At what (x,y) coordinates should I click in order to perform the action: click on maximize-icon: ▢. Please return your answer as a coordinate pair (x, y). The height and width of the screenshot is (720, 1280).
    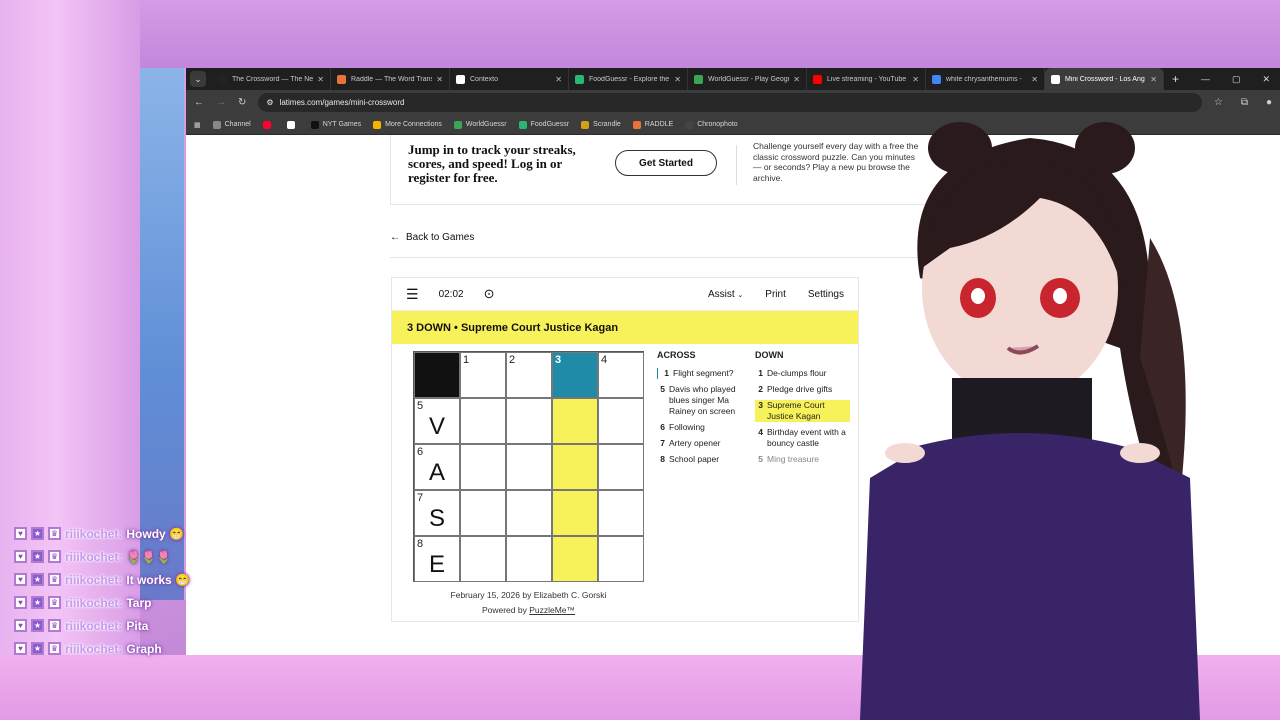
    Looking at the image, I should click on (1236, 79).